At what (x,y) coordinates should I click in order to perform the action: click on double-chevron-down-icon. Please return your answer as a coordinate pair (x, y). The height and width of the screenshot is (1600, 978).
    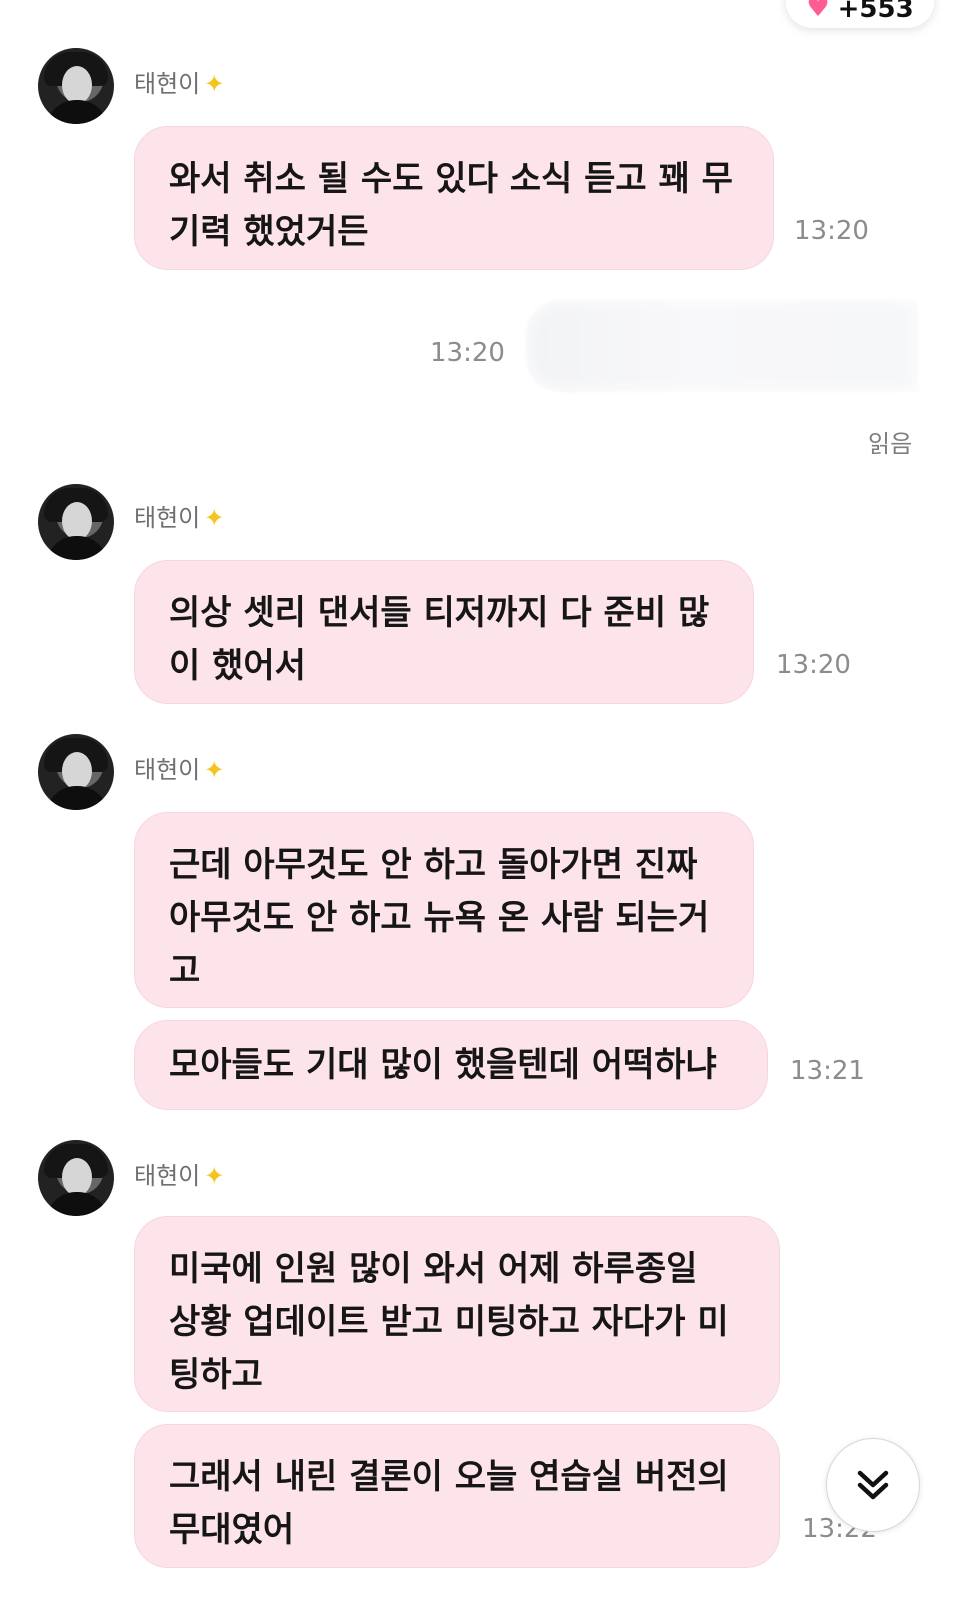
    Looking at the image, I should click on (873, 1485).